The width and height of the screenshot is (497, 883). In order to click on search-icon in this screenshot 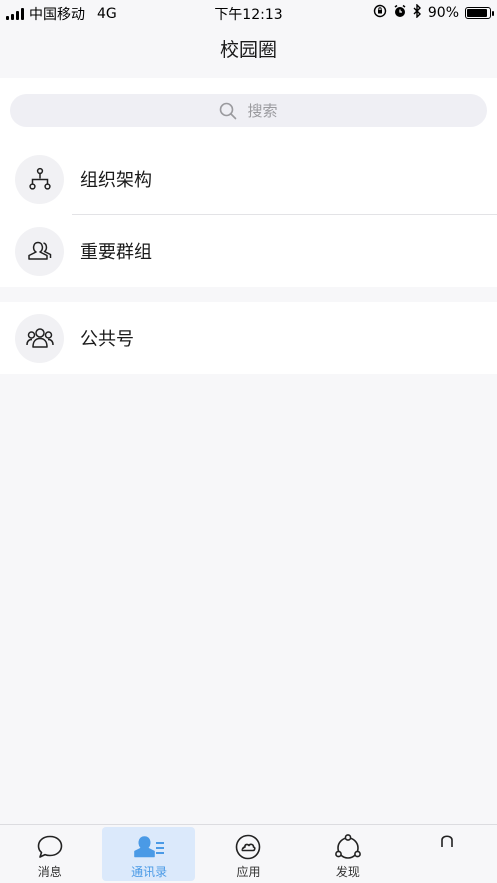, I will do `click(228, 110)`.